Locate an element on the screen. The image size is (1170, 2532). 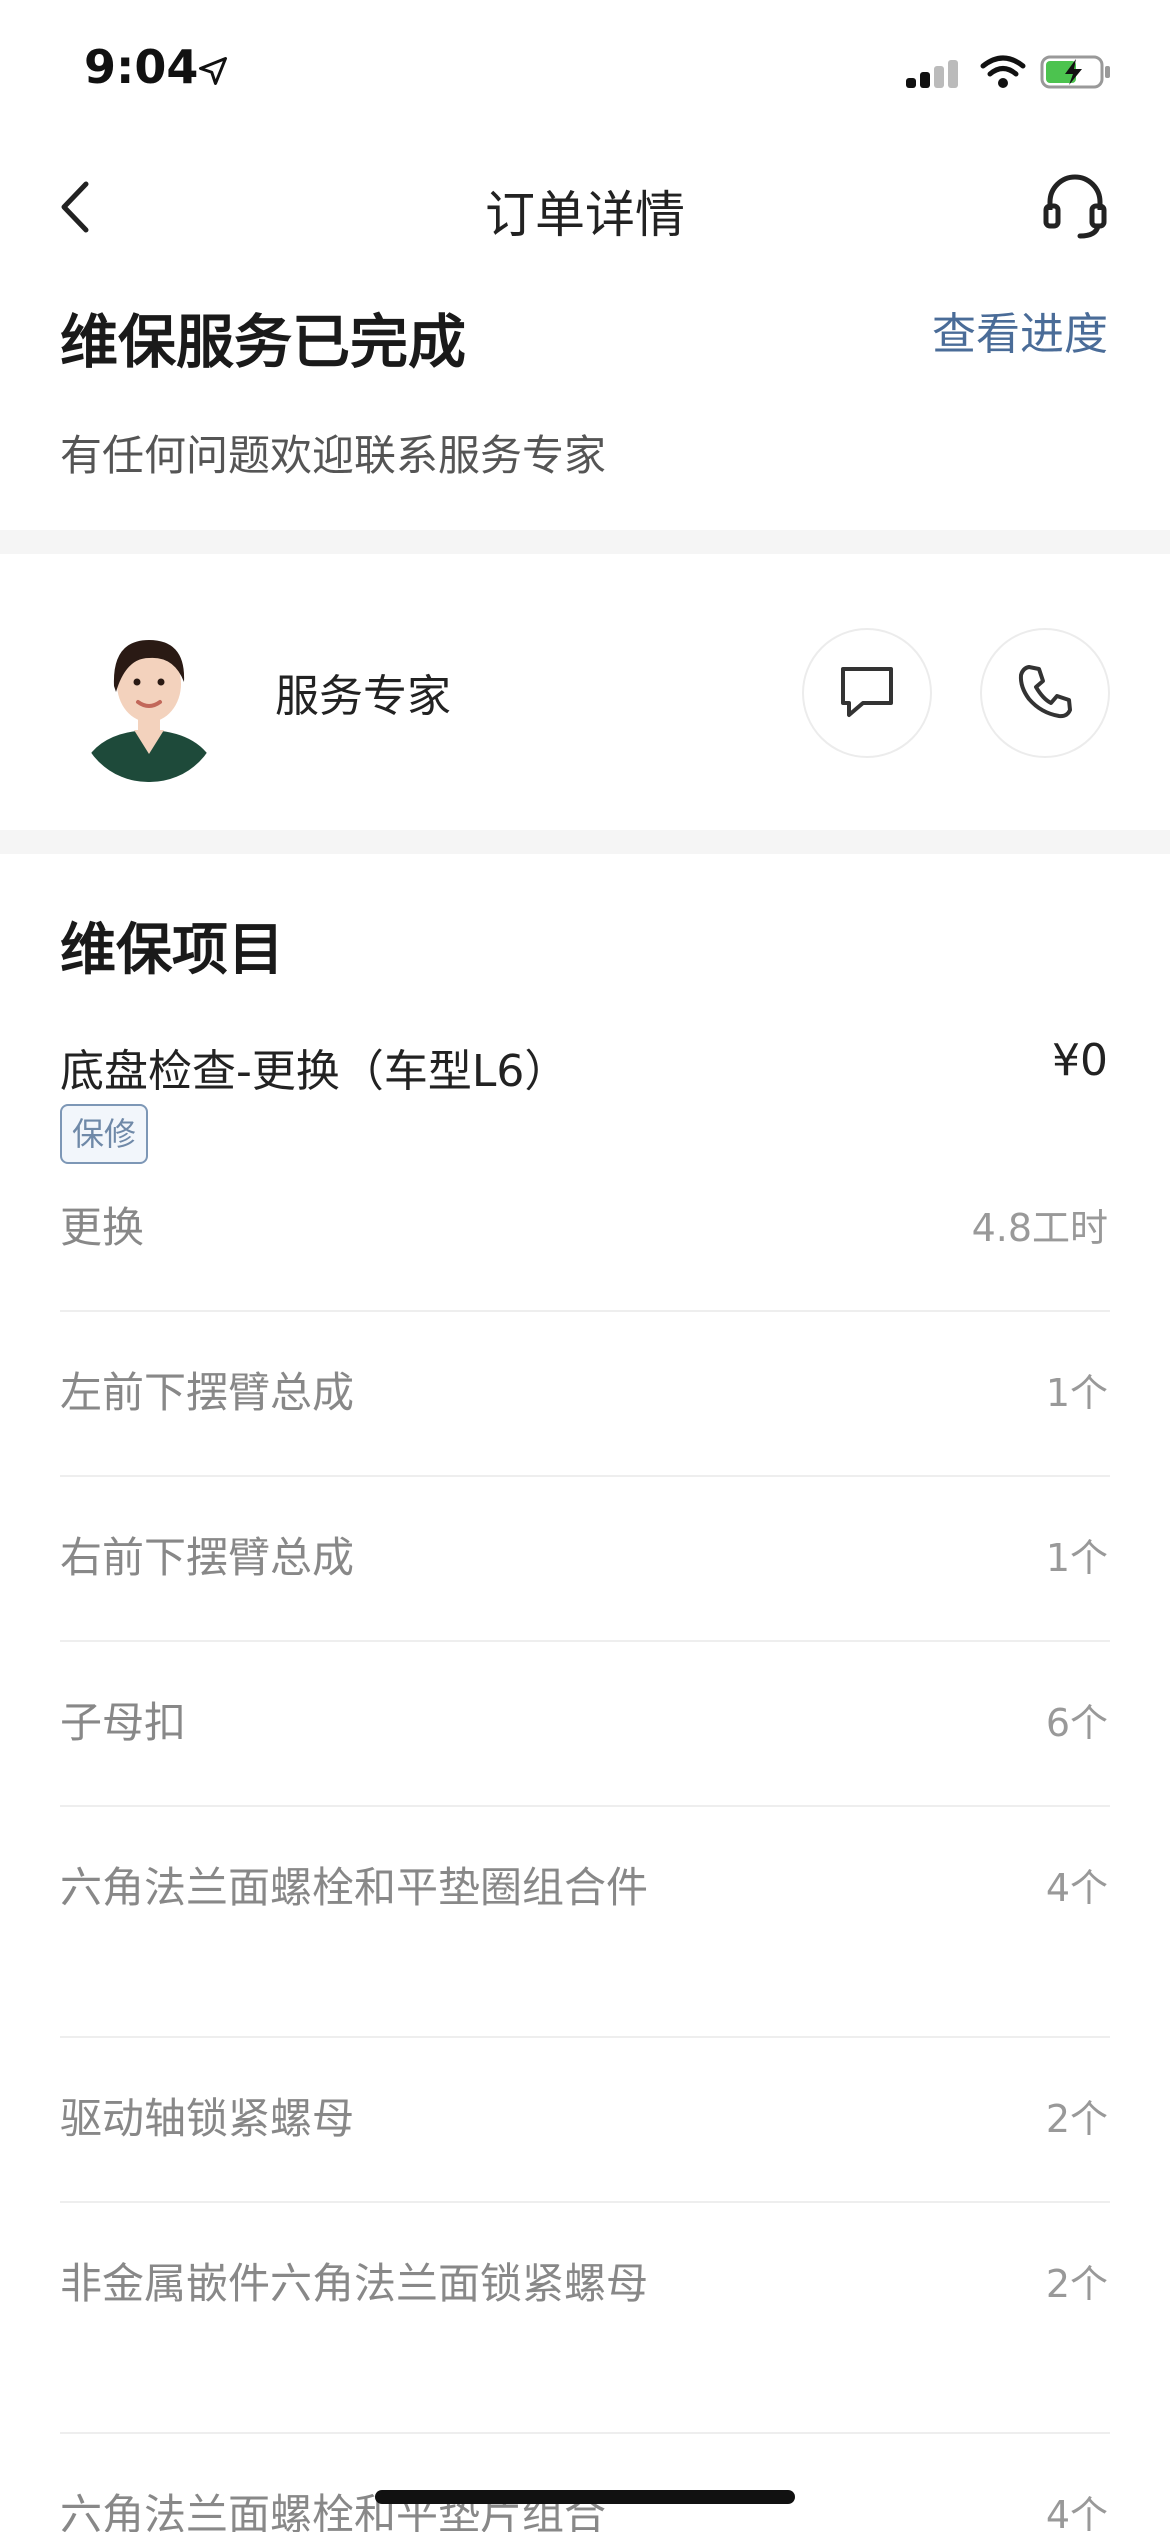
maintenance-item-name: 底盘检查-更换（车型L6） is located at coordinates (314, 1071).